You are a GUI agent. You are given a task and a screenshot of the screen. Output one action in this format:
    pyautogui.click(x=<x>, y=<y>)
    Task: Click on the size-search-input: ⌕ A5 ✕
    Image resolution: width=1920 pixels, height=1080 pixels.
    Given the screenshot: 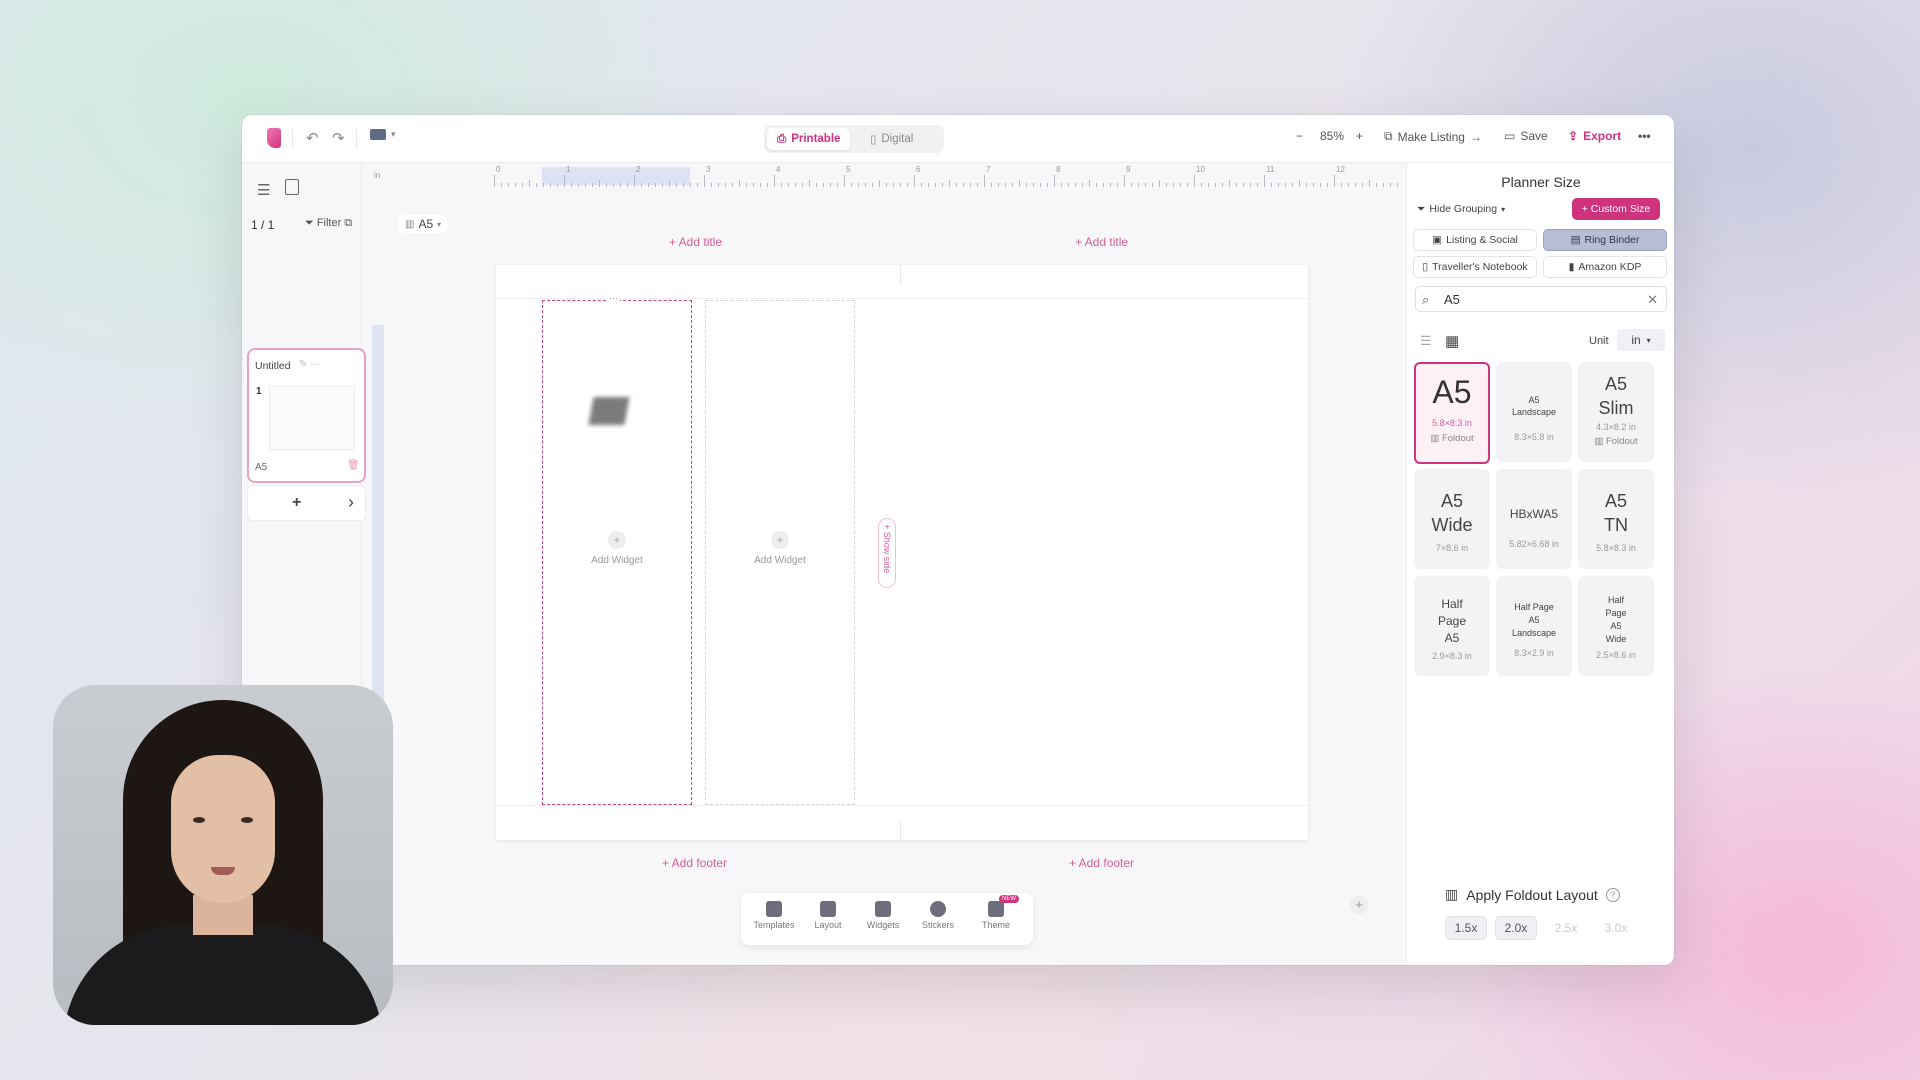 What is the action you would take?
    pyautogui.click(x=1541, y=299)
    